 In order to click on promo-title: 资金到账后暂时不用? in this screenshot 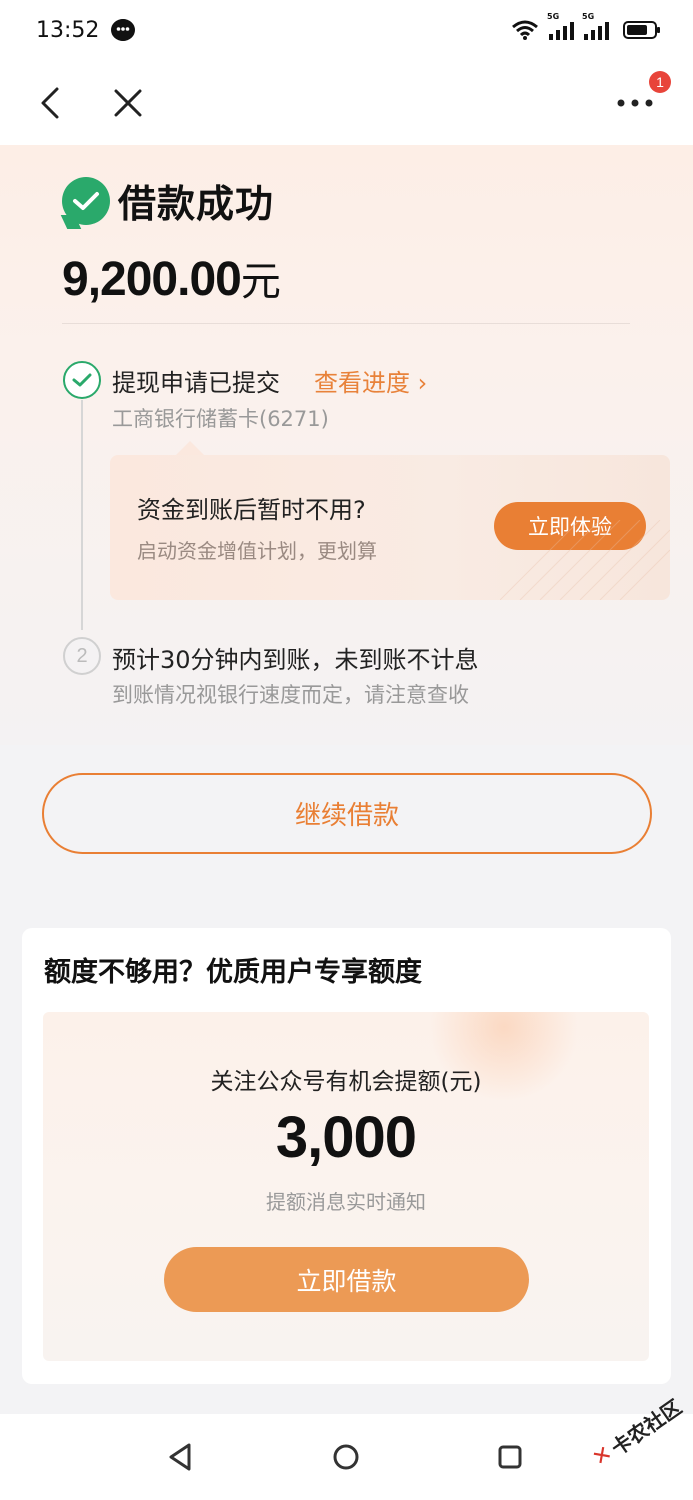, I will do `click(251, 510)`.